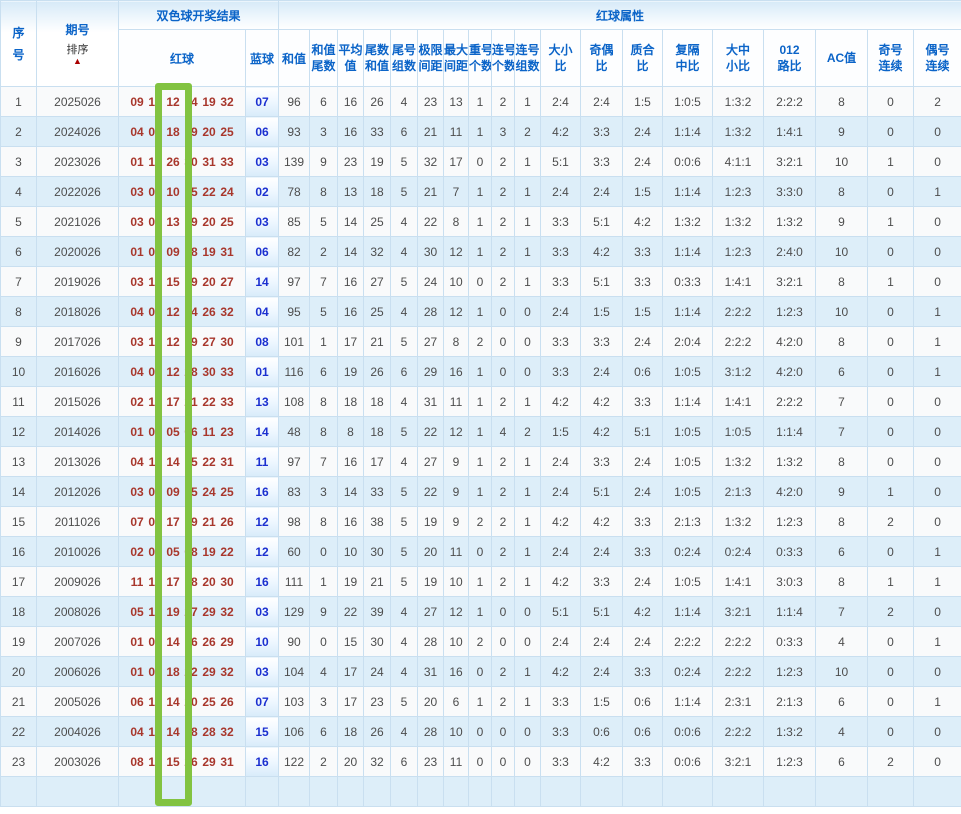 Image resolution: width=961 pixels, height=814 pixels. Describe the element at coordinates (18, 371) in the screenshot. I see `seq-cell: 10` at that location.